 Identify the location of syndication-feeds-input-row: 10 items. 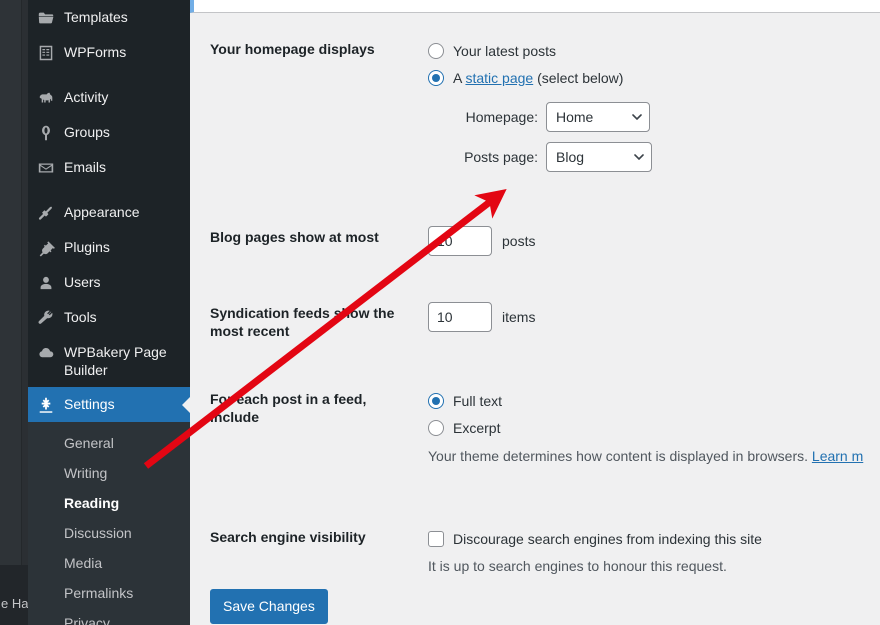
(654, 317).